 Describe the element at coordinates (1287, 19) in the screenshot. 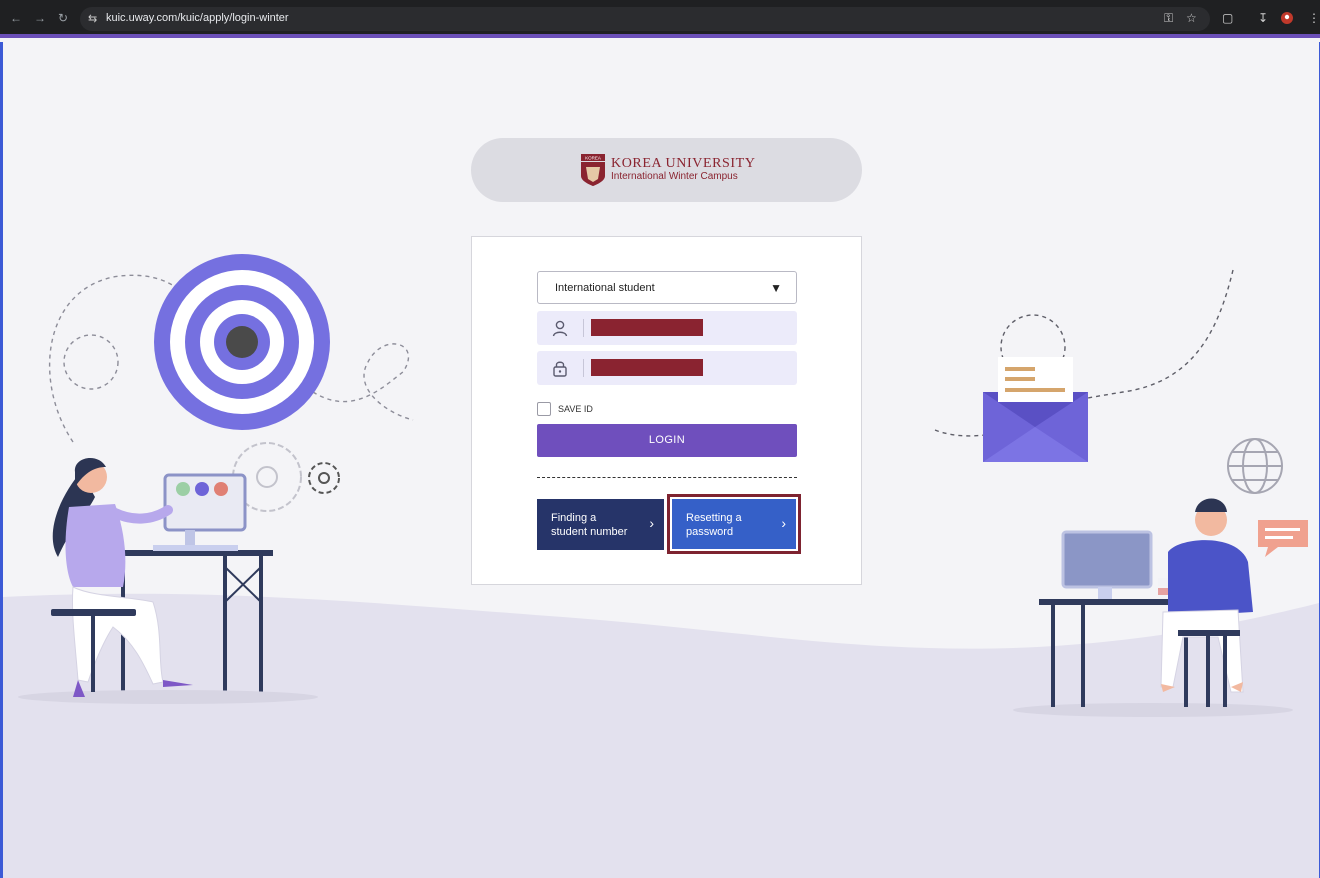

I see `profile-icon` at that location.